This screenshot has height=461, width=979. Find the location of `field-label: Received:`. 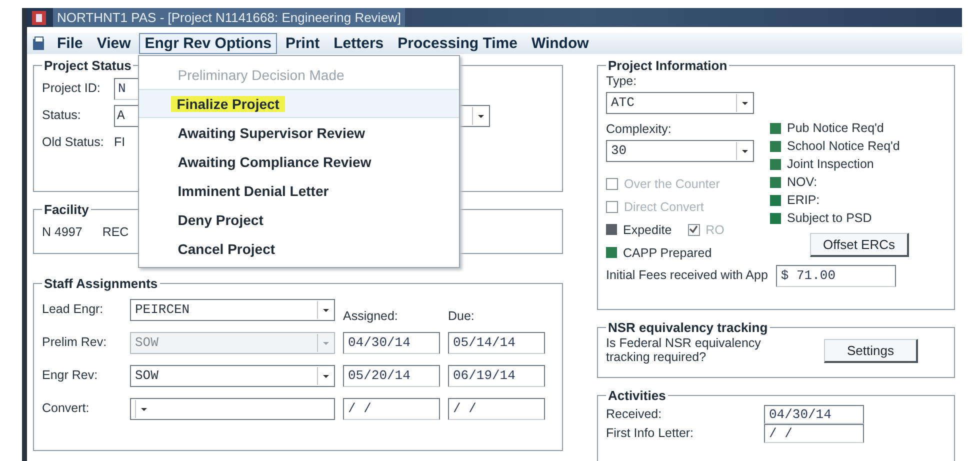

field-label: Received: is located at coordinates (634, 415).